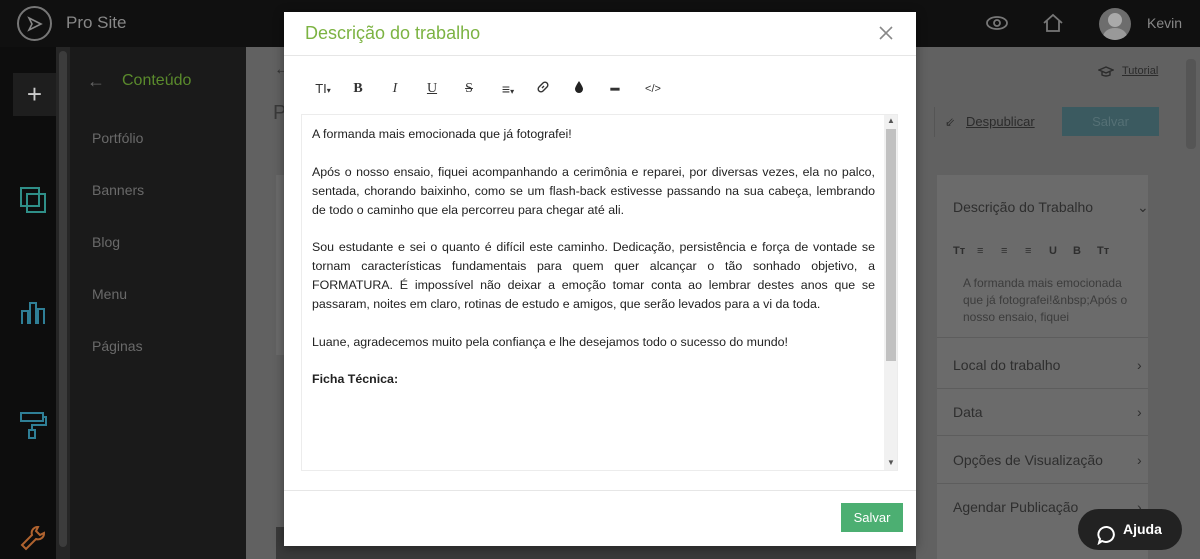 This screenshot has height=559, width=1200. Describe the element at coordinates (33, 540) in the screenshot. I see `wrench-icon` at that location.